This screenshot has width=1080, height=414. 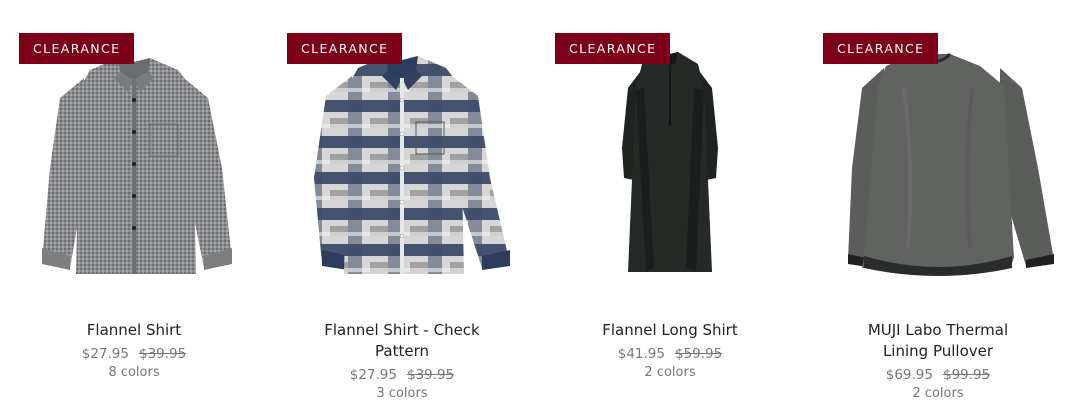 What do you see at coordinates (938, 341) in the screenshot?
I see `product-name: MUJI Labo Thermal Lining Pullover` at bounding box center [938, 341].